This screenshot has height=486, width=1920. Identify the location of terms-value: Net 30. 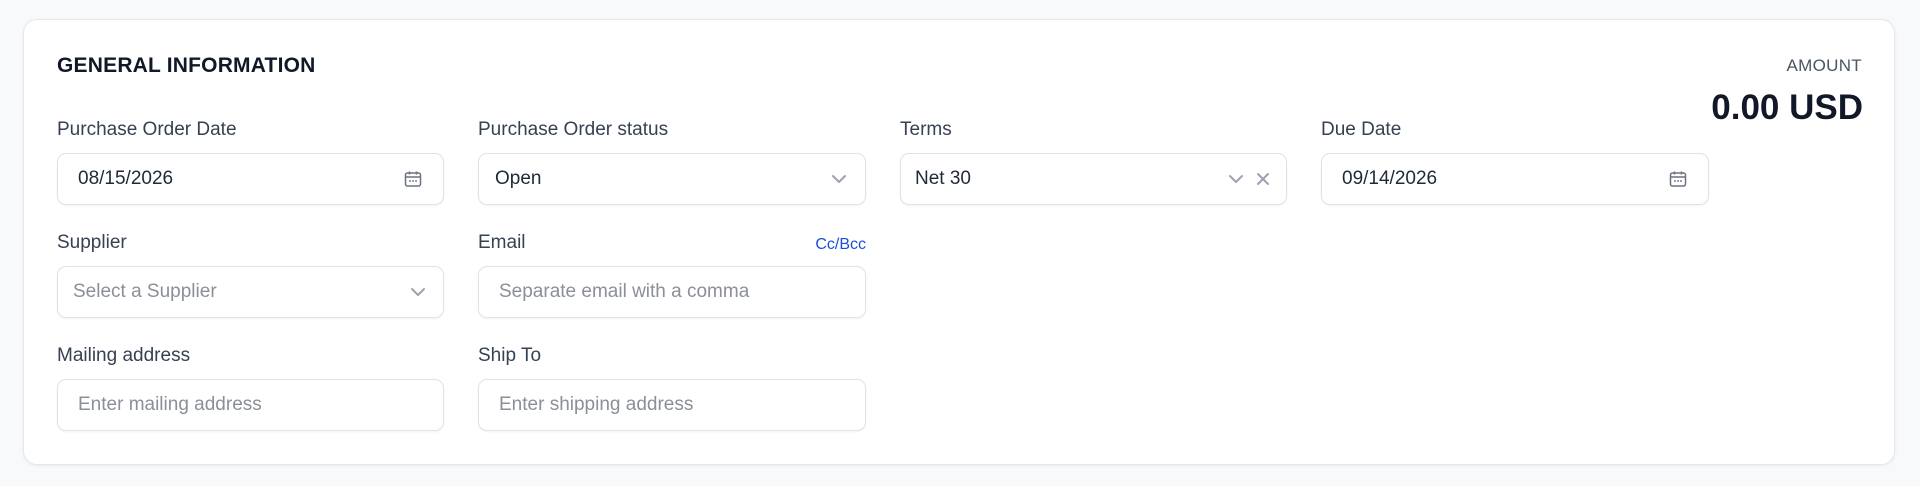
(943, 178).